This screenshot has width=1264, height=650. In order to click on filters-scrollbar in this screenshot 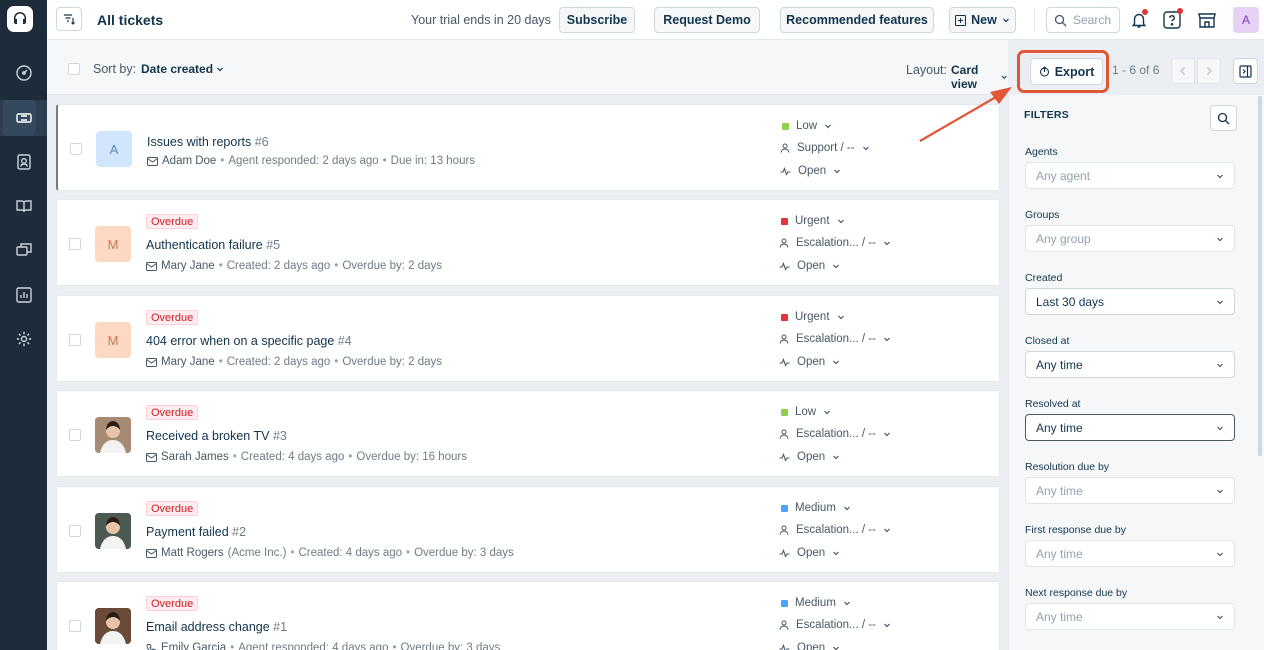, I will do `click(1260, 276)`.